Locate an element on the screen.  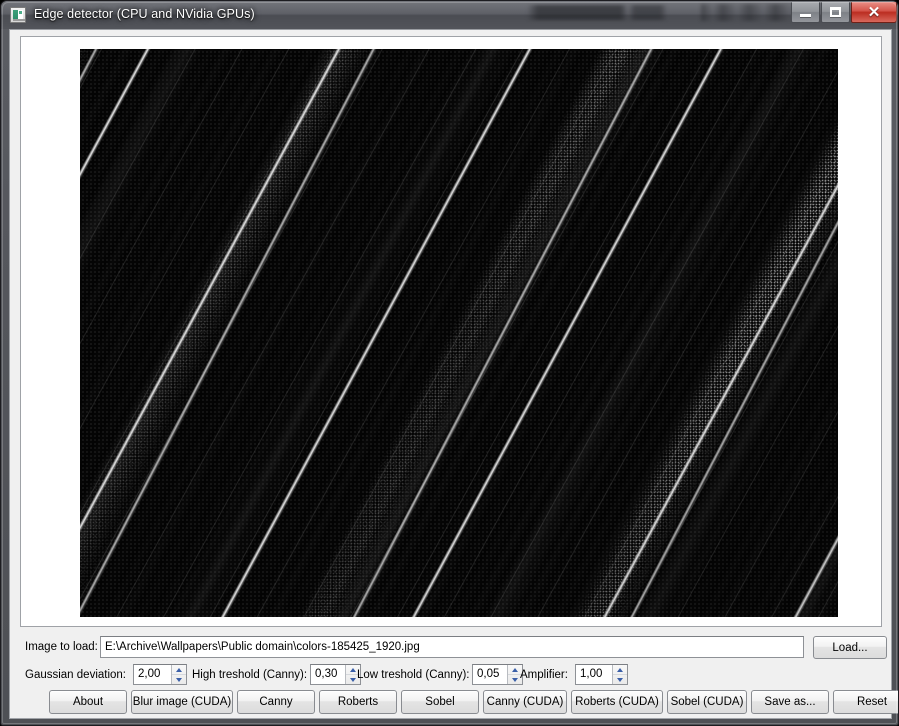
maximize-button is located at coordinates (835, 12).